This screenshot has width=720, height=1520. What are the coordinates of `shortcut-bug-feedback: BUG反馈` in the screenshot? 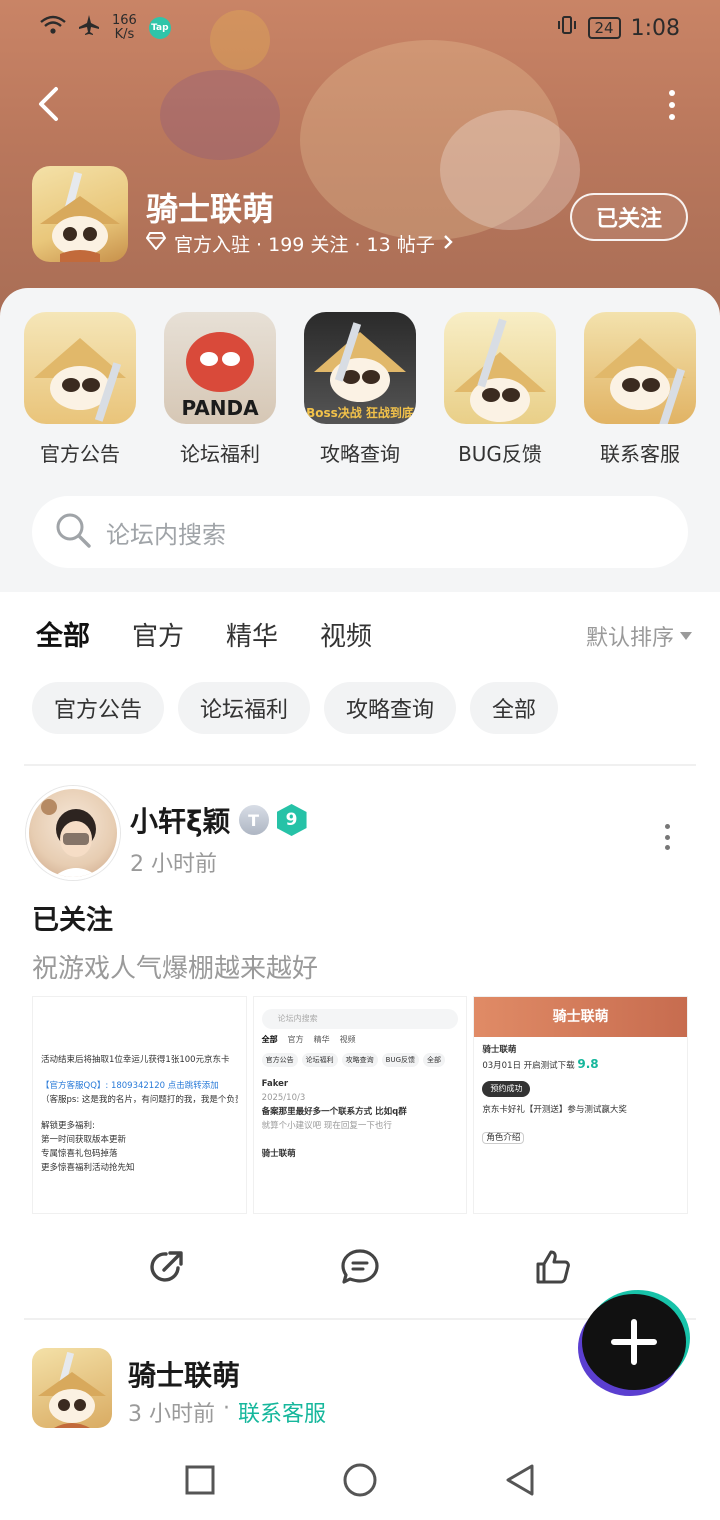 It's located at (500, 389).